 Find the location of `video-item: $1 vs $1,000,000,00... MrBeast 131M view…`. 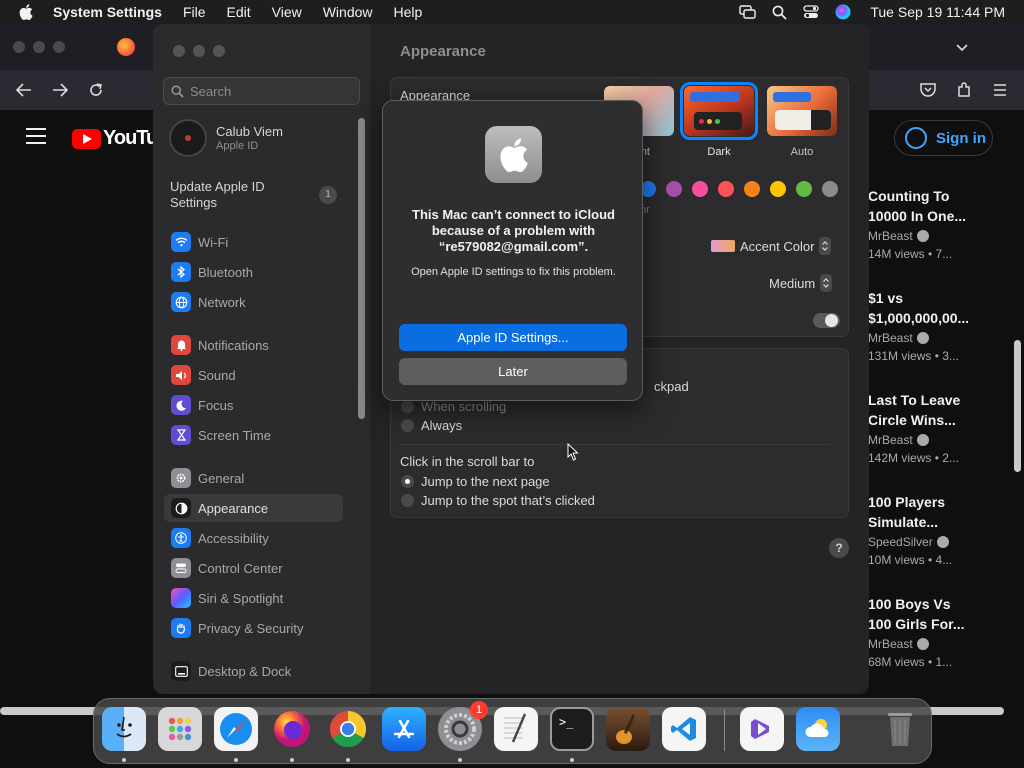

video-item: $1 vs $1,000,000,00... MrBeast 131M view… is located at coordinates (943, 325).